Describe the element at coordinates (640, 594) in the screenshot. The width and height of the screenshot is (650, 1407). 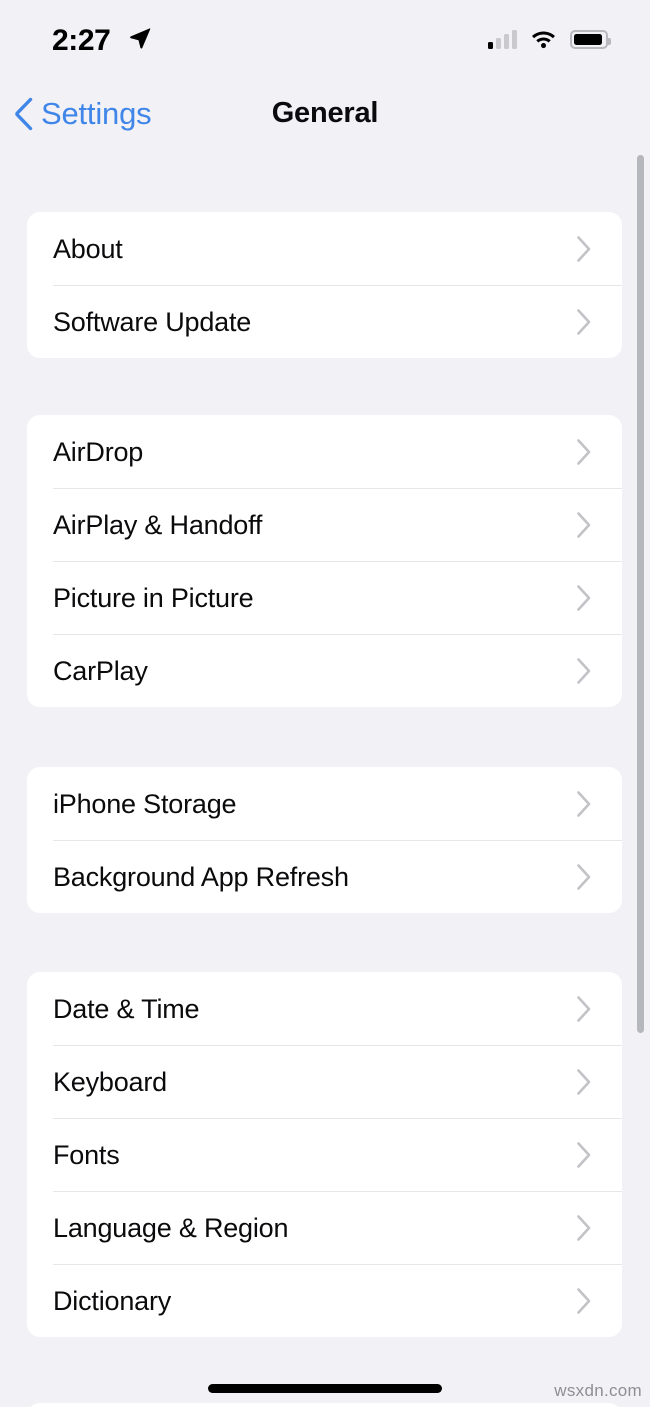
I see `scrollbar-thumb` at that location.